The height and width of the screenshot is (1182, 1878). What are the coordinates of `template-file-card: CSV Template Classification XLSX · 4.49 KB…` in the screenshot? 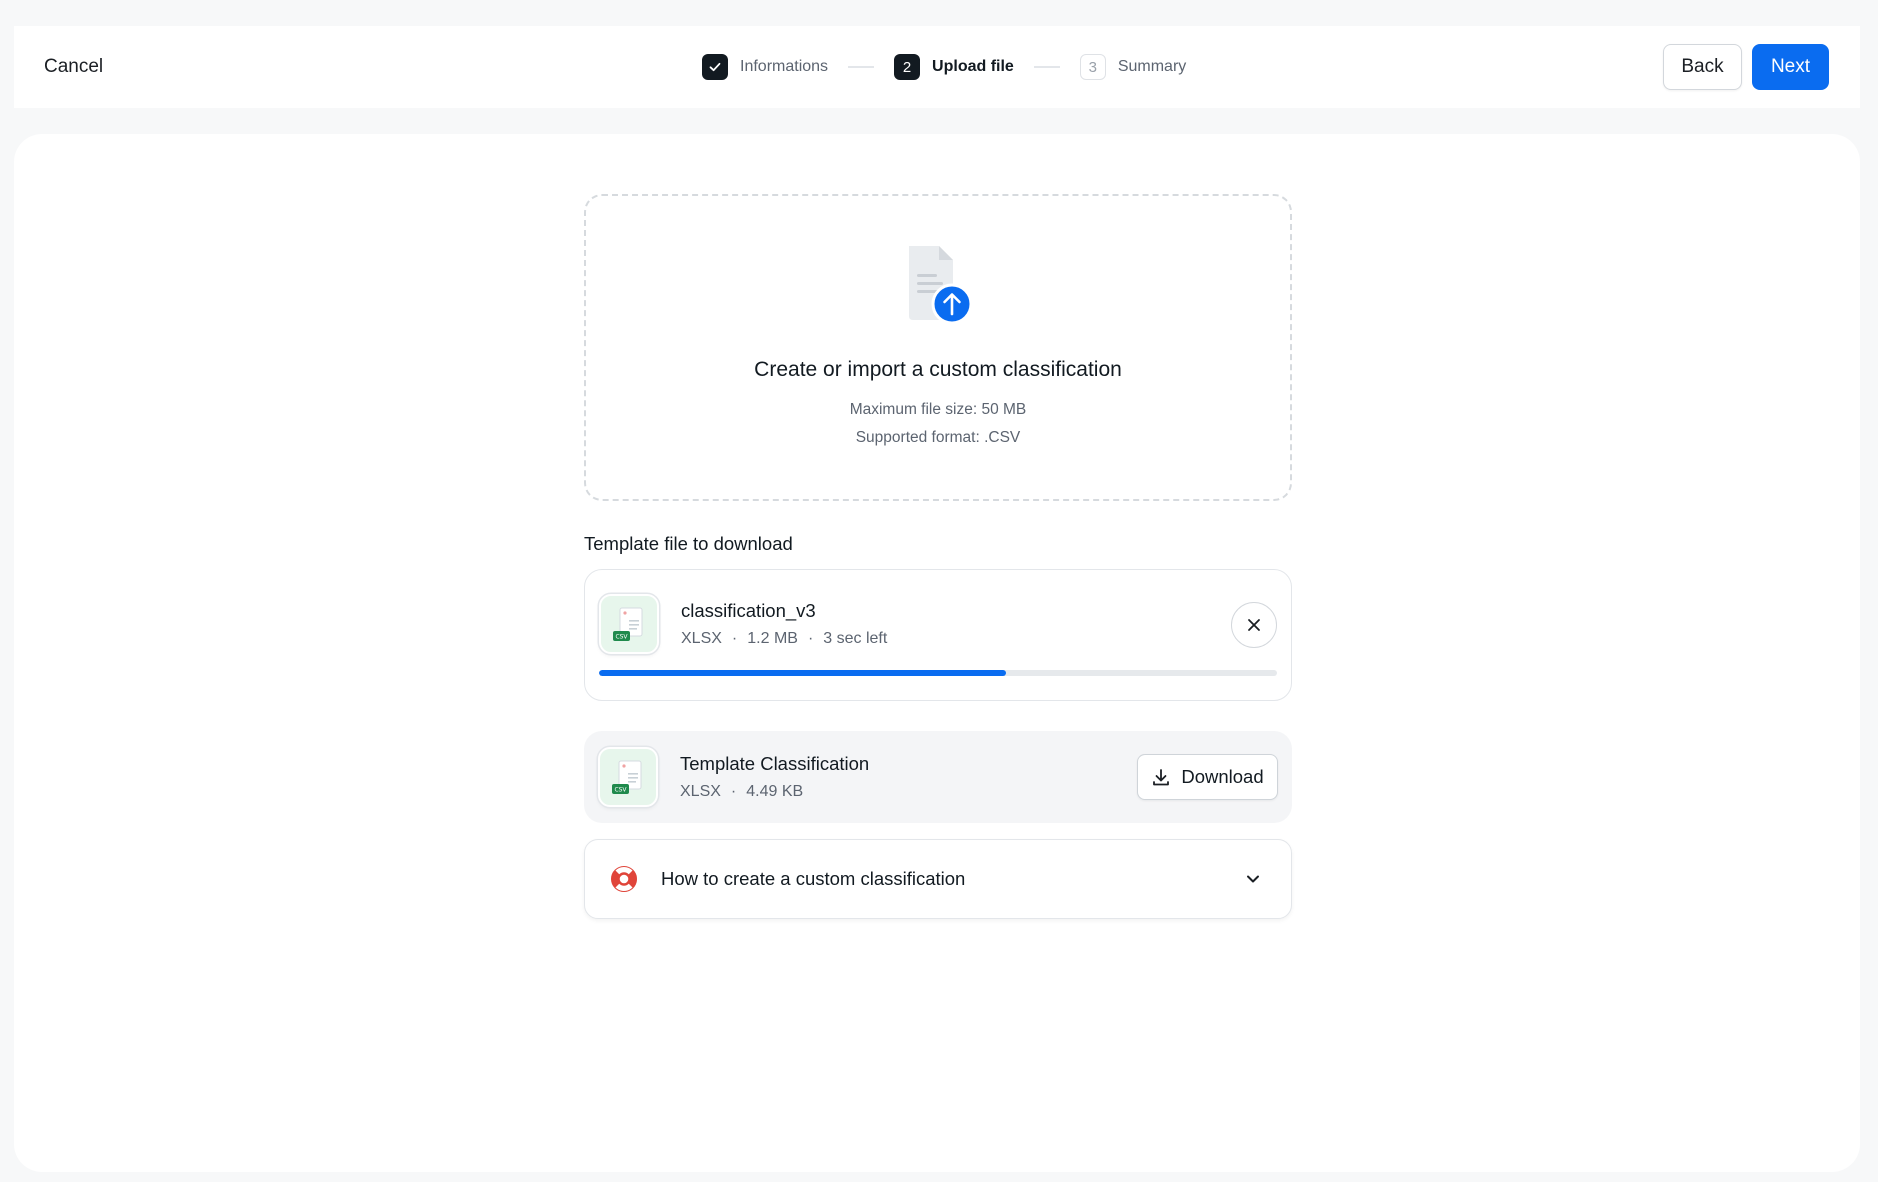 It's located at (938, 777).